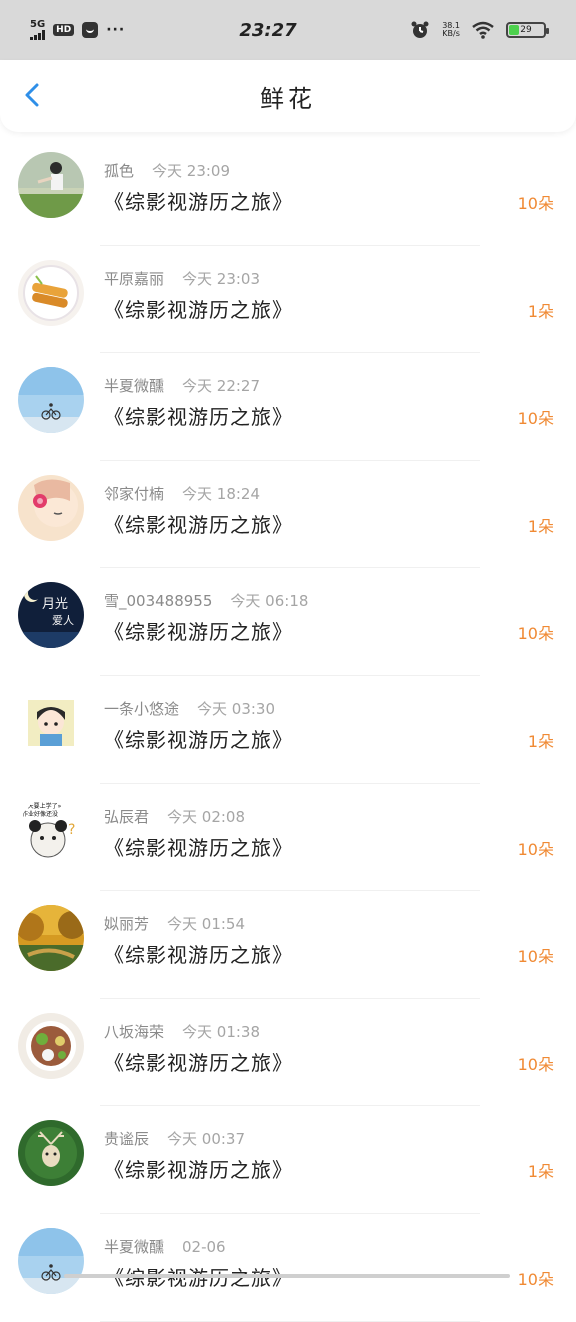  What do you see at coordinates (451, 34) in the screenshot?
I see `speed-unit: KB/s` at bounding box center [451, 34].